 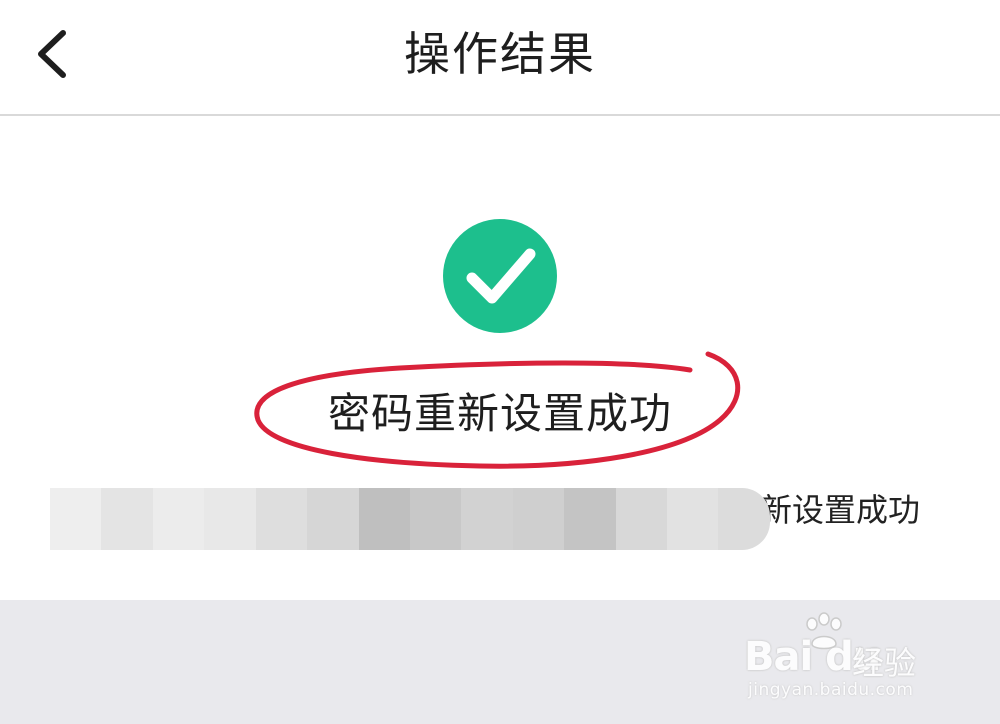 What do you see at coordinates (844, 662) in the screenshot?
I see `baidu-jingyan-watermark: Bai du 经验 jingyan.baidu.com` at bounding box center [844, 662].